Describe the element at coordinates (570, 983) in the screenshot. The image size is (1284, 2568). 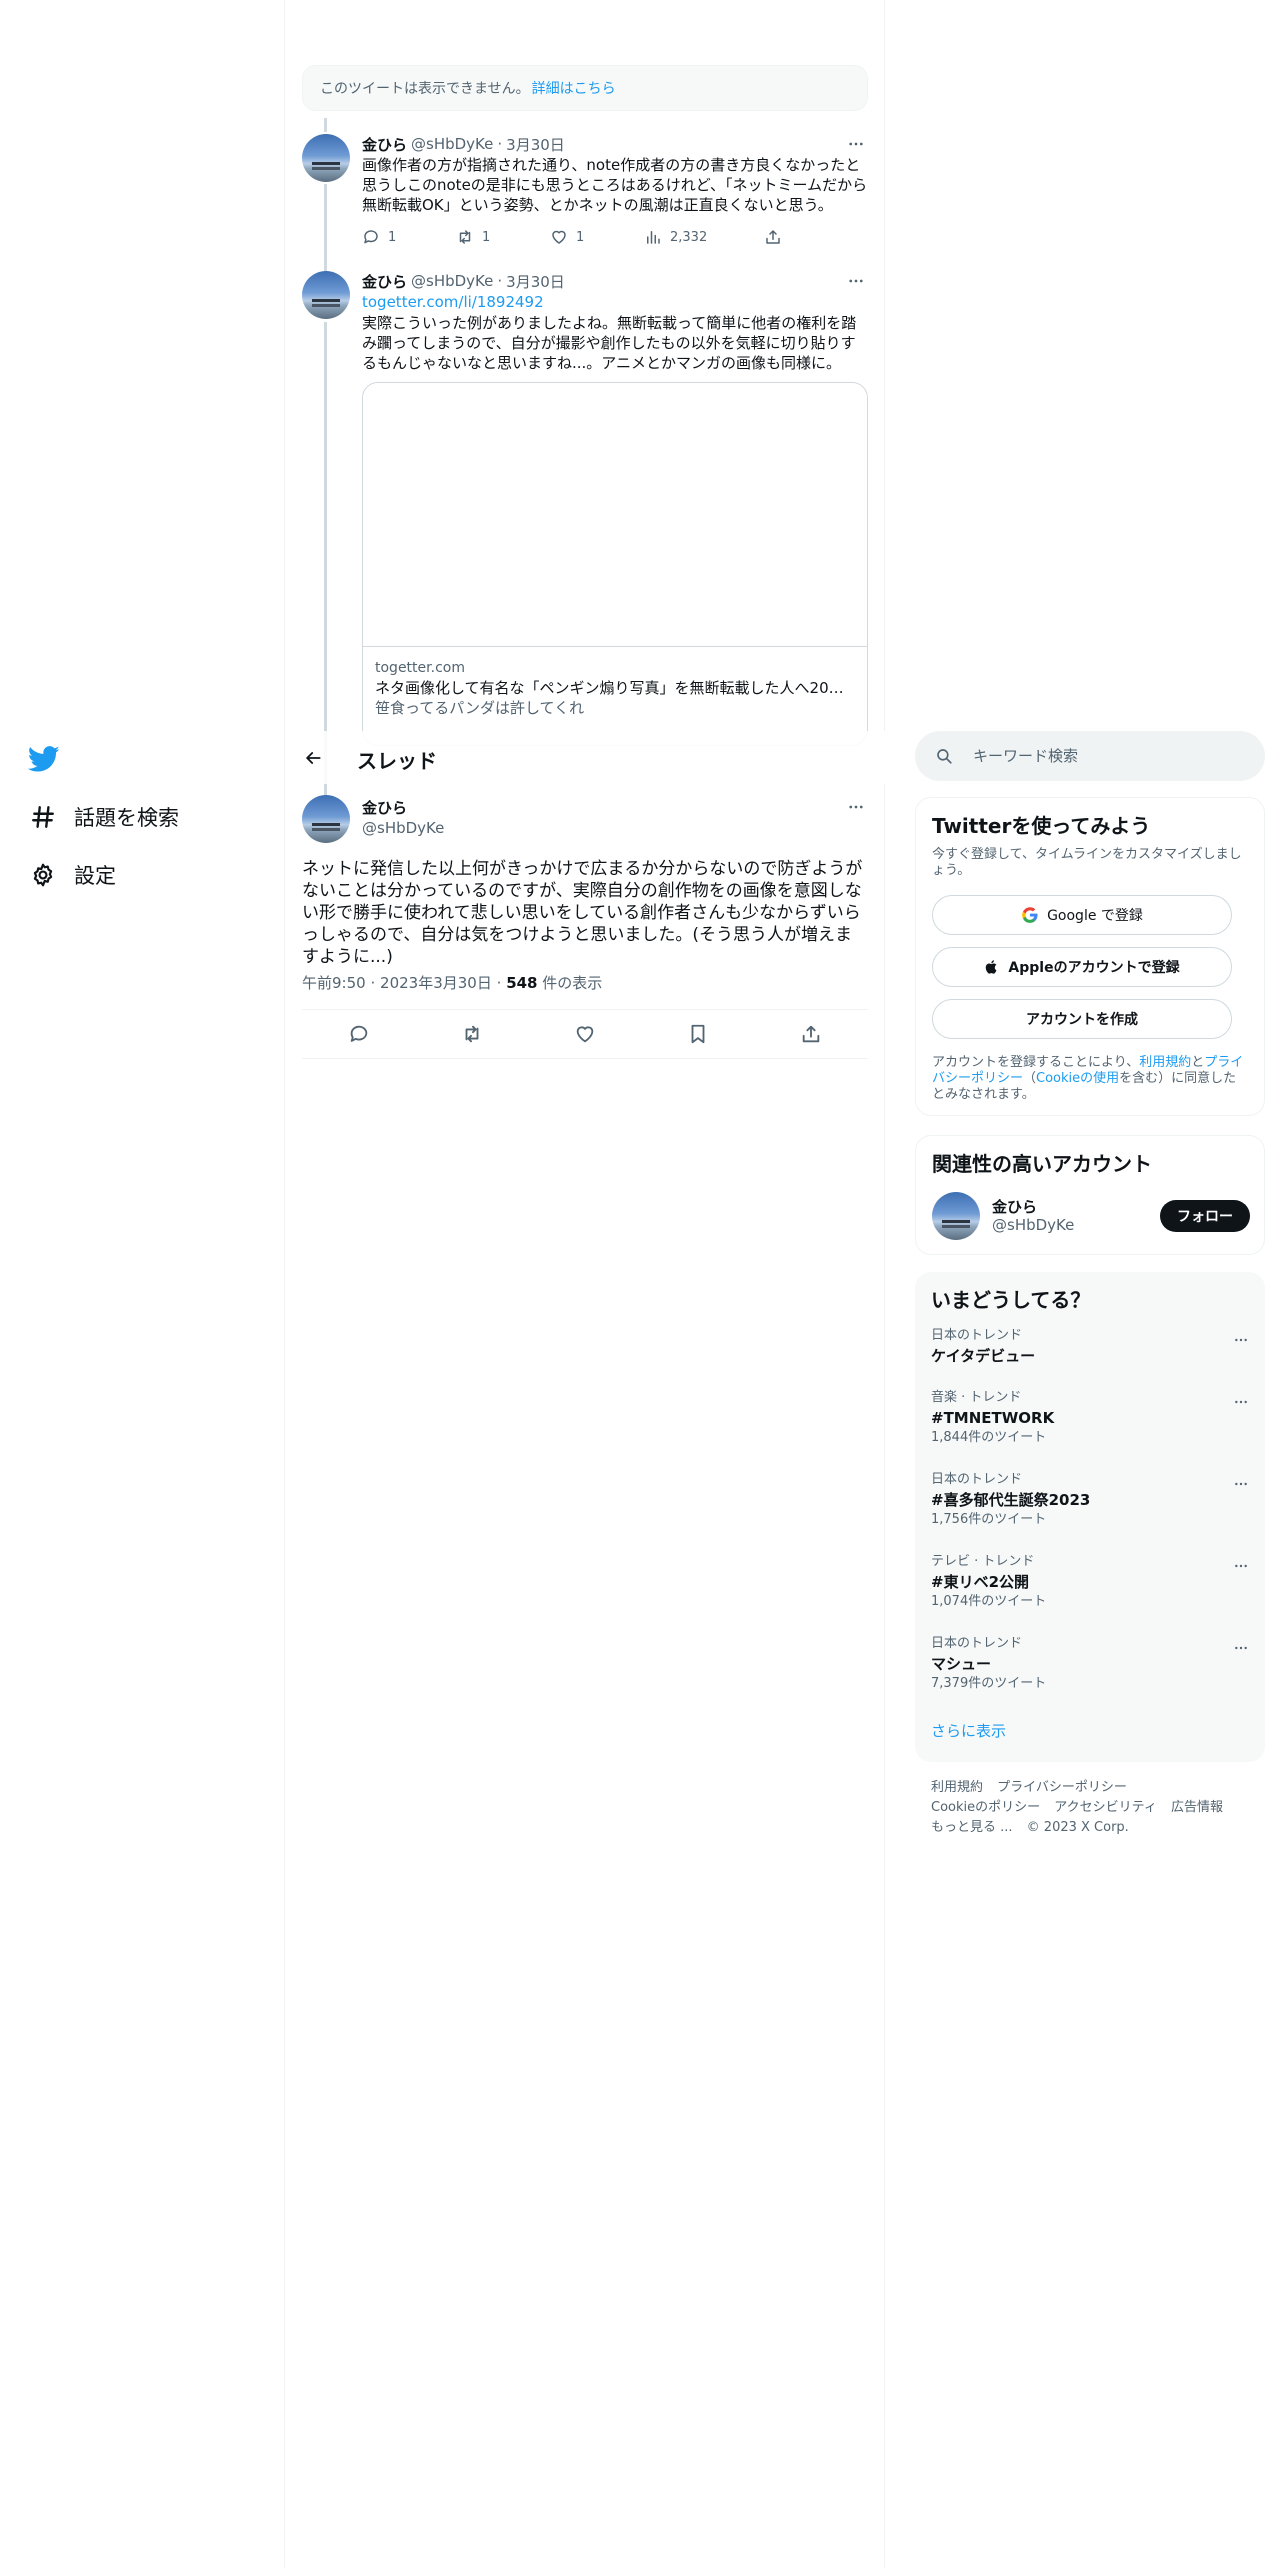
I see `views-label: 件の表示` at that location.